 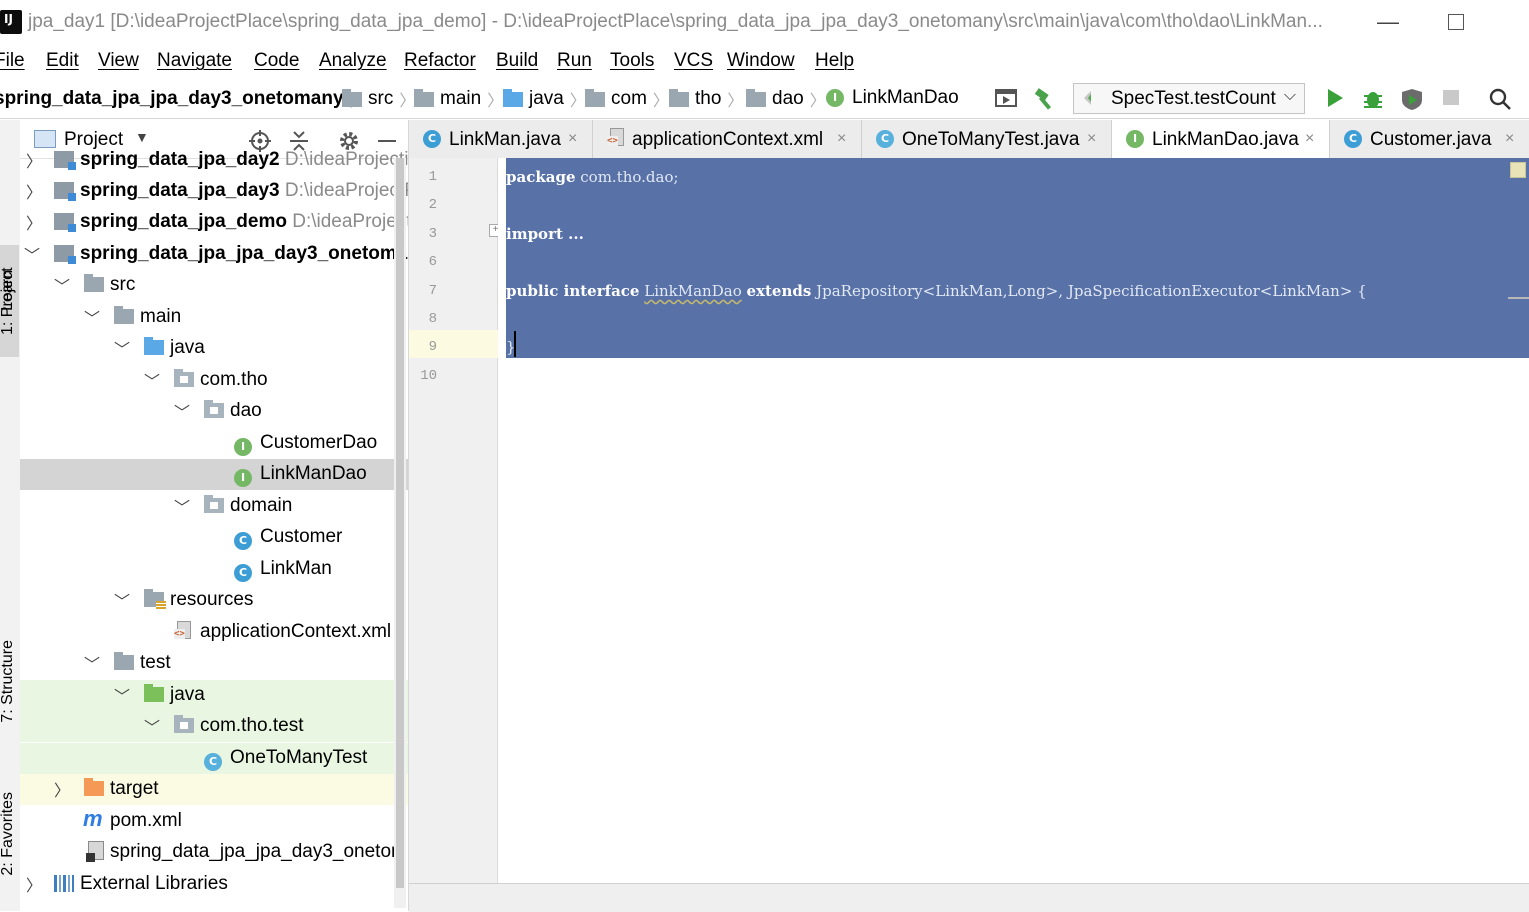 I want to click on run-icon, so click(x=1335, y=98).